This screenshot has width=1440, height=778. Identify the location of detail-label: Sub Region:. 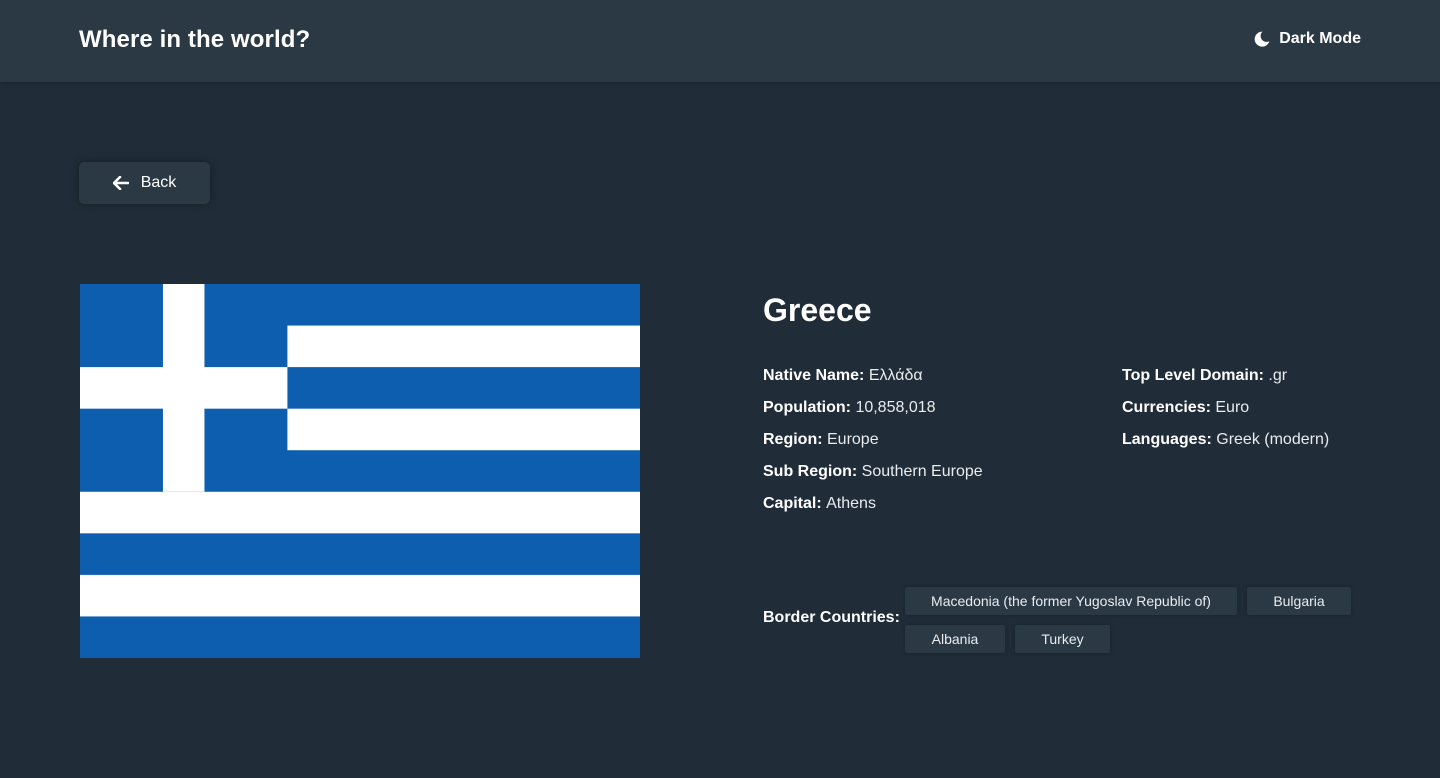
(810, 471).